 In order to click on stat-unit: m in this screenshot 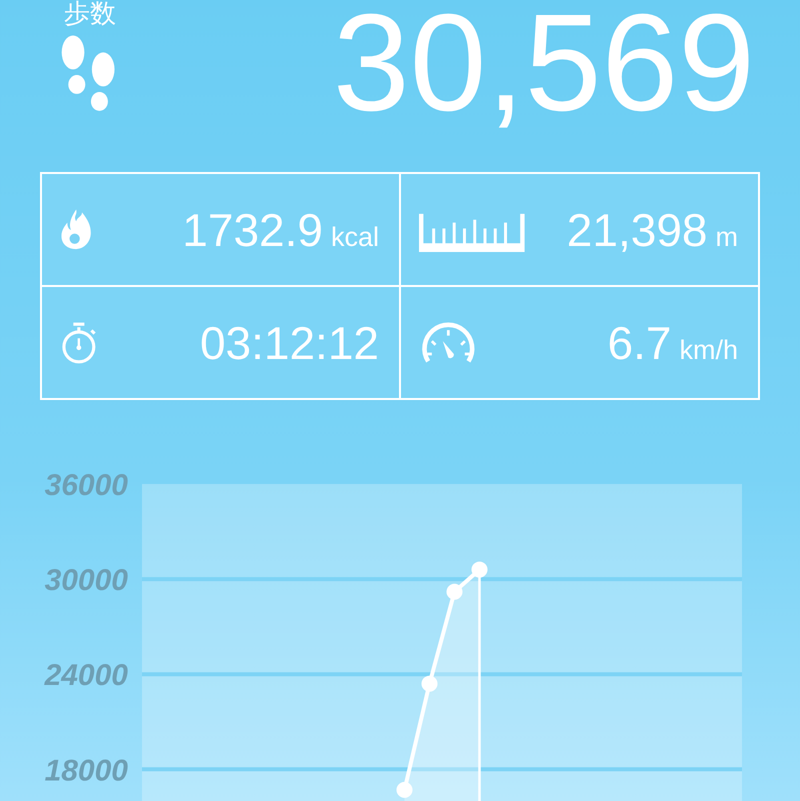, I will do `click(727, 237)`.